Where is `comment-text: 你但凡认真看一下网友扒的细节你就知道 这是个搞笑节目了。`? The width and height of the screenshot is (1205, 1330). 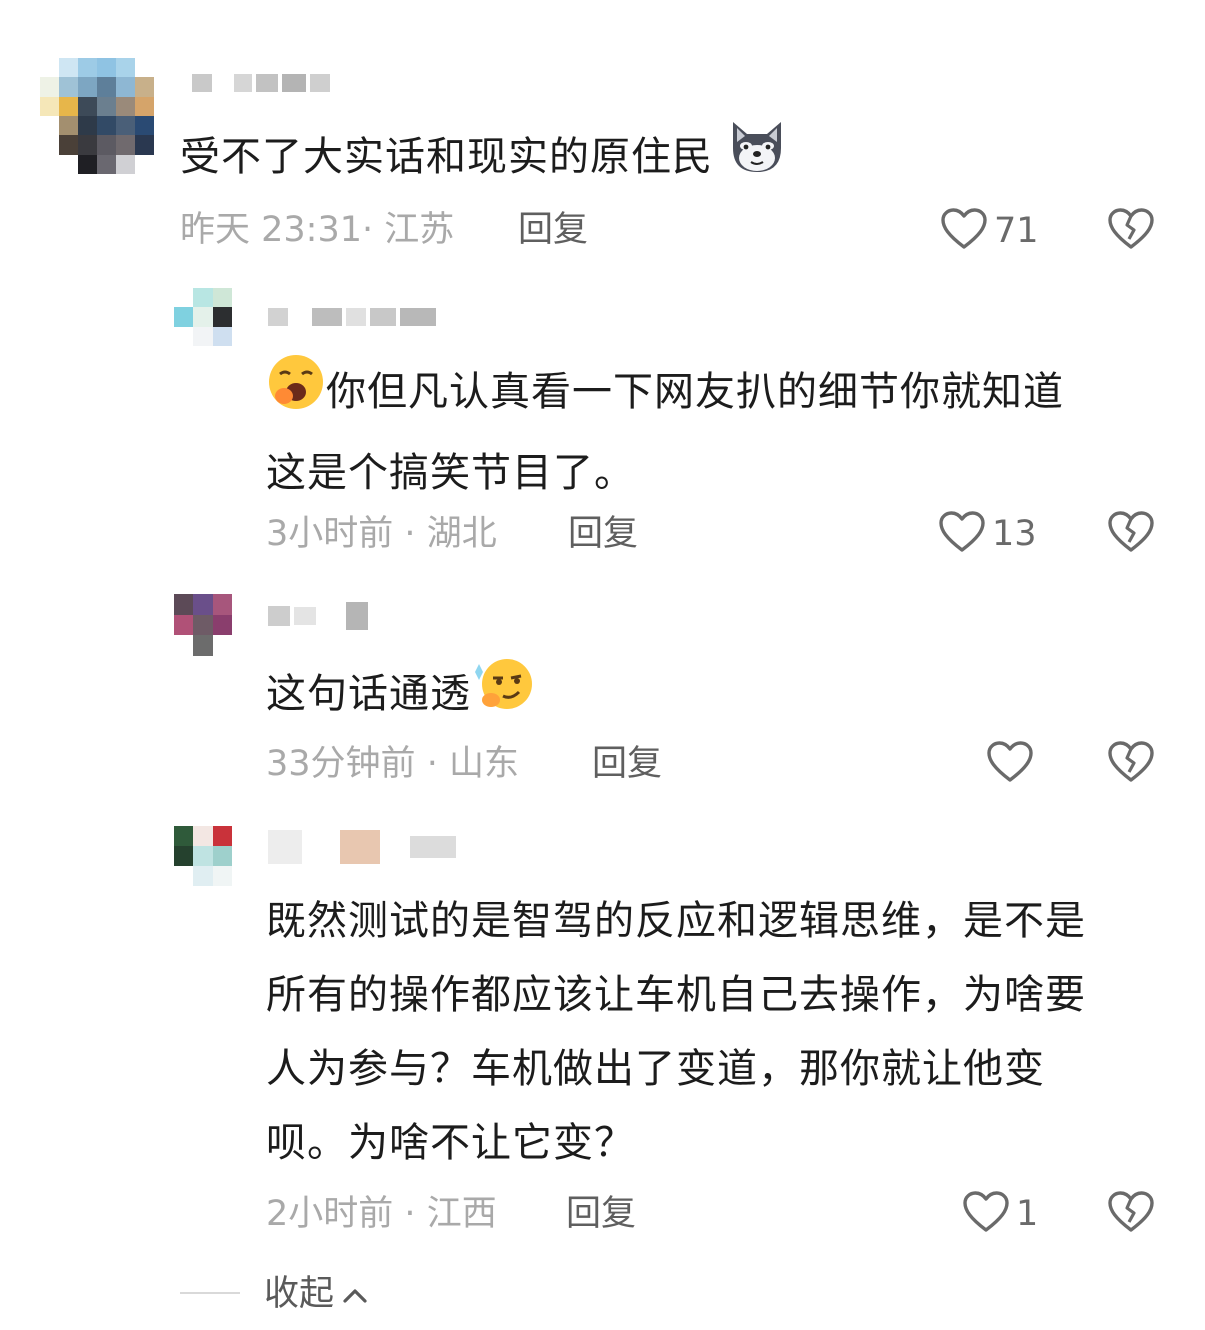
comment-text: 你但凡认真看一下网友扒的细节你就知道 这是个搞笑节目了。 is located at coordinates (665, 431).